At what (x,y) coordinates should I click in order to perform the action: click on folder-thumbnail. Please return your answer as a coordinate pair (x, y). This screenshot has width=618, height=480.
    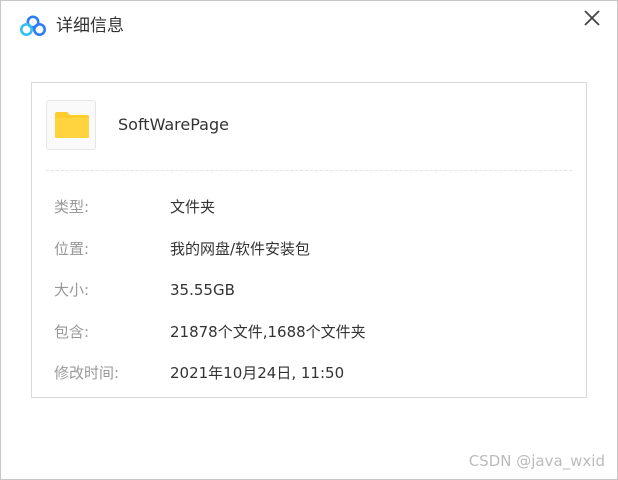
    Looking at the image, I should click on (71, 125).